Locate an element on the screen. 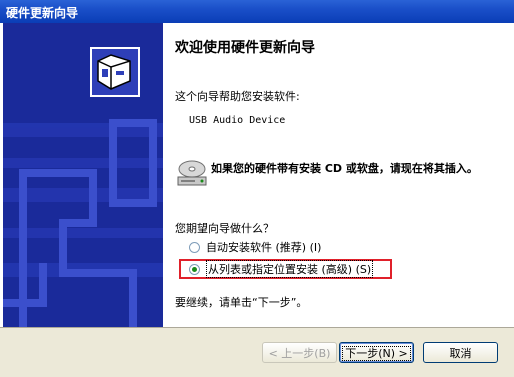 This screenshot has width=514, height=377. radio-button-selected is located at coordinates (194, 269).